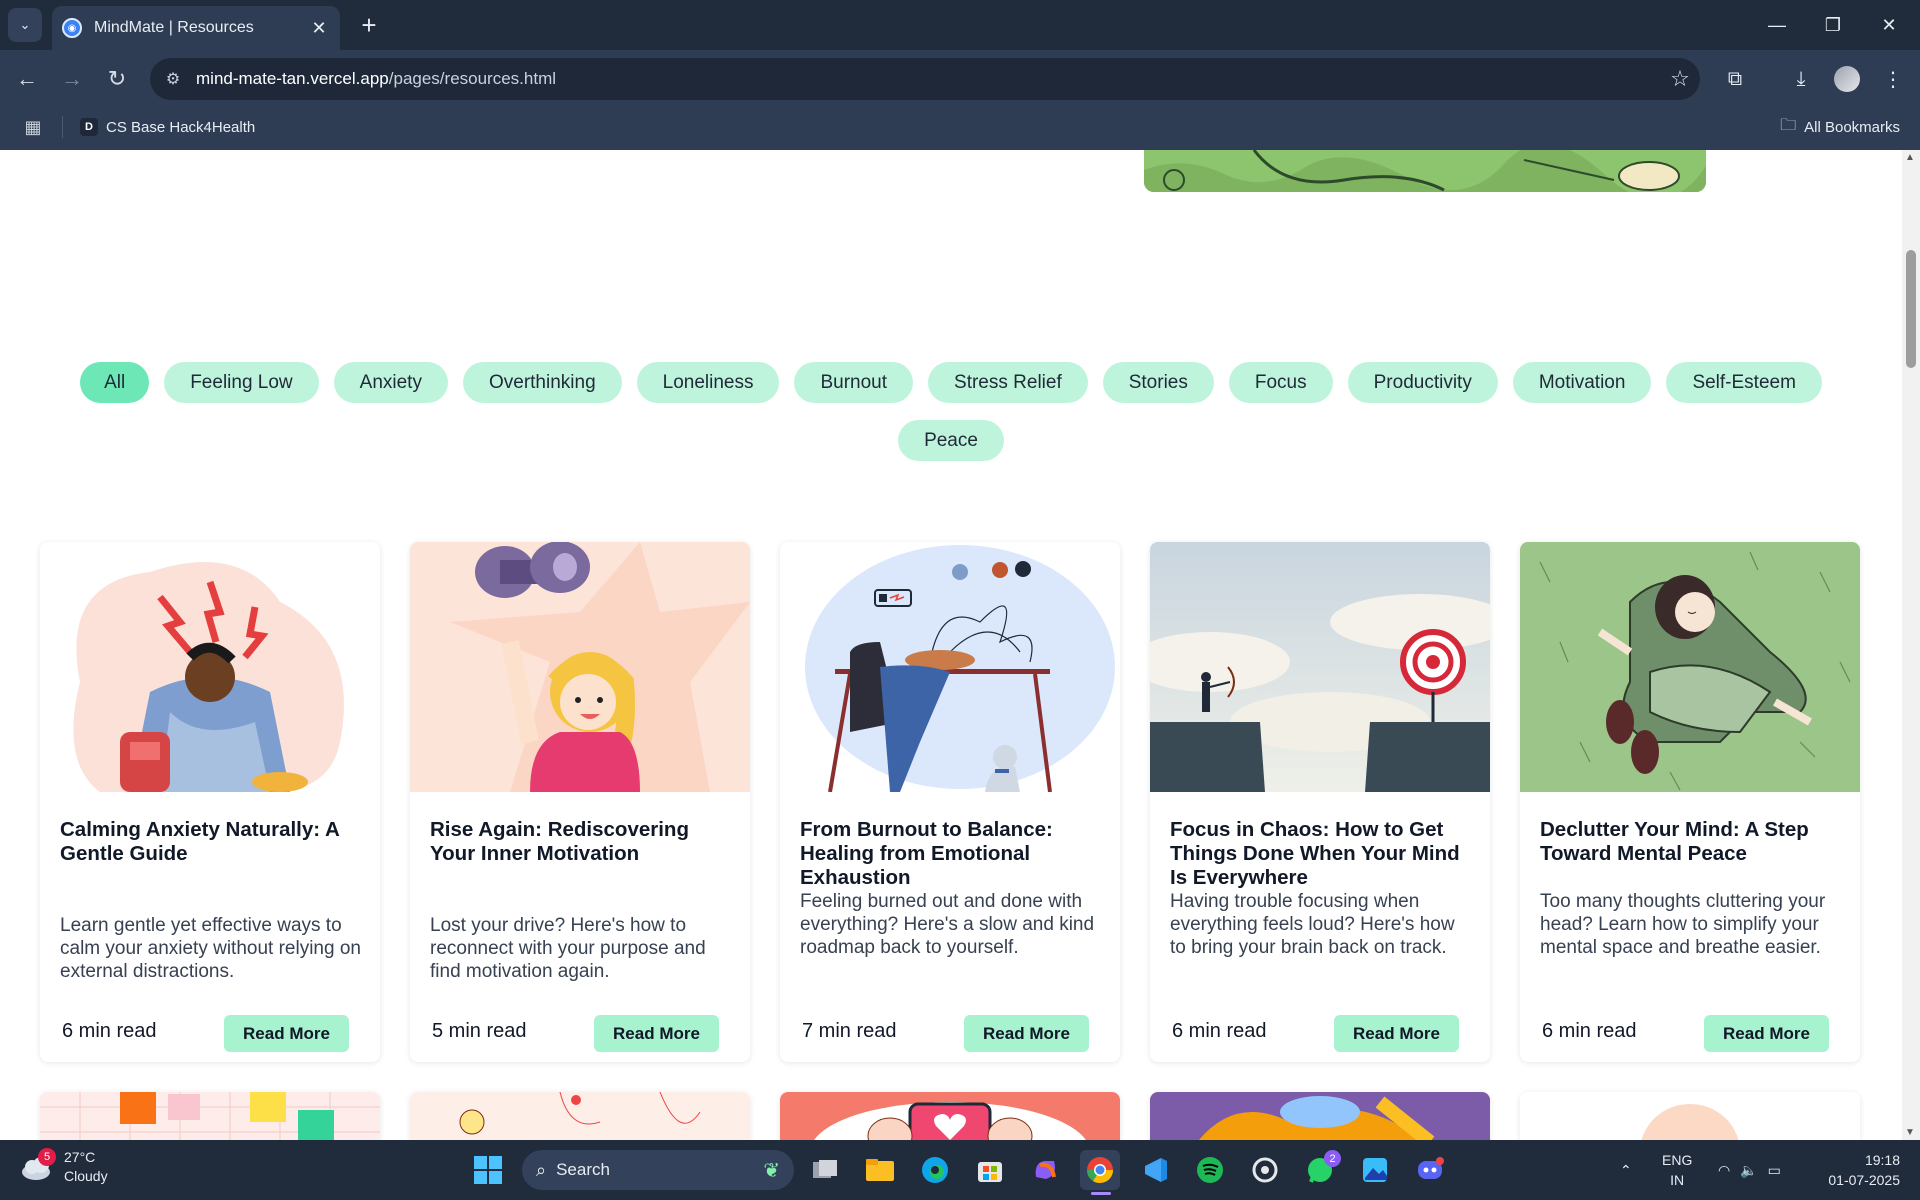 The image size is (1920, 1200). What do you see at coordinates (825, 1170) in the screenshot?
I see `task-view-icon` at bounding box center [825, 1170].